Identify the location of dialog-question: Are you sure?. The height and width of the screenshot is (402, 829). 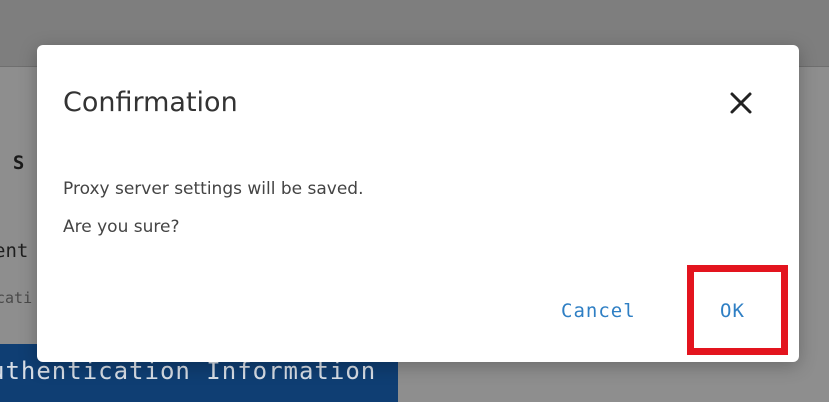
(121, 227).